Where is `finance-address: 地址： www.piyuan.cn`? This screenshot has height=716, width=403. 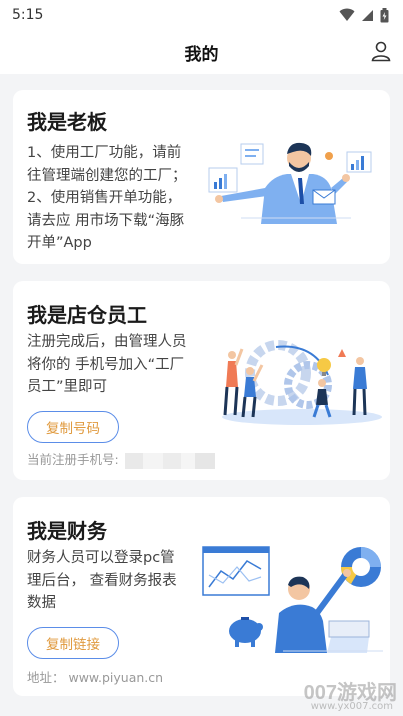
finance-address: 地址： www.piyuan.cn is located at coordinates (95, 677).